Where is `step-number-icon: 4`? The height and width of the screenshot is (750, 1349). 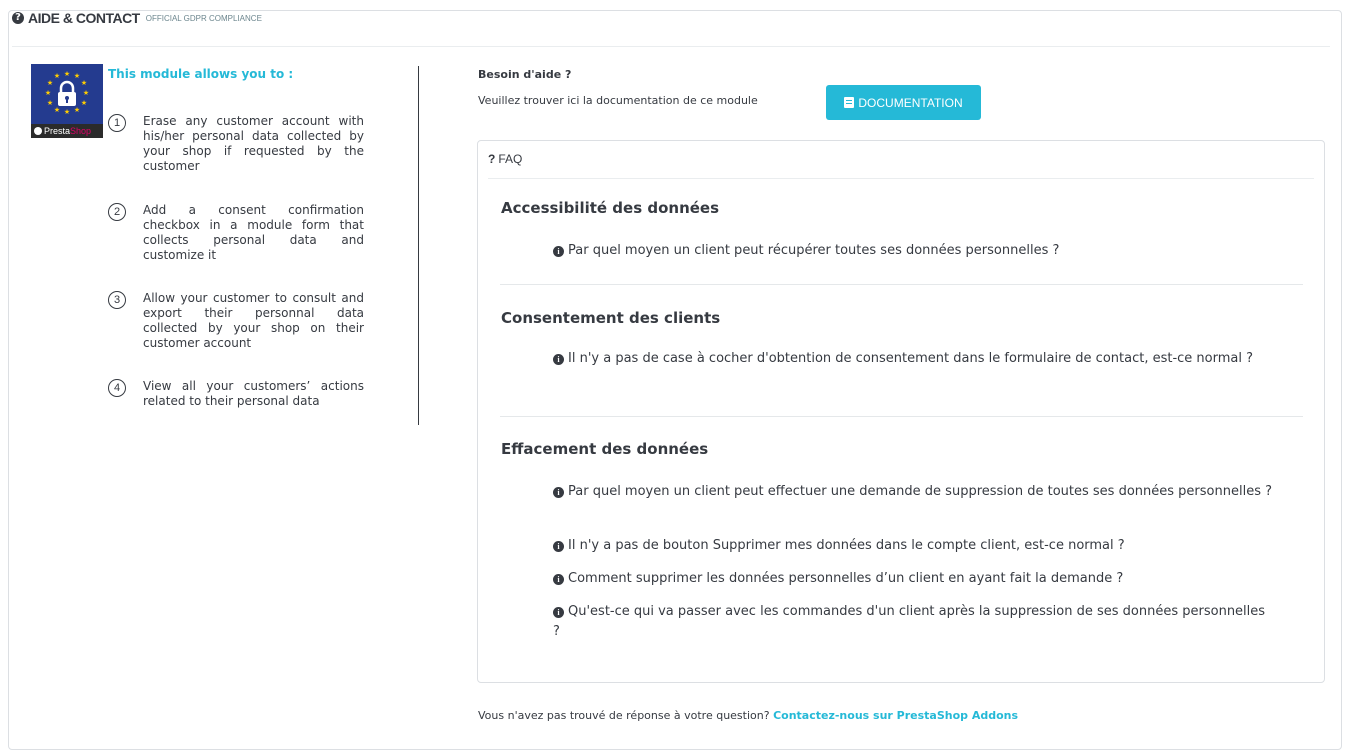
step-number-icon: 4 is located at coordinates (117, 388).